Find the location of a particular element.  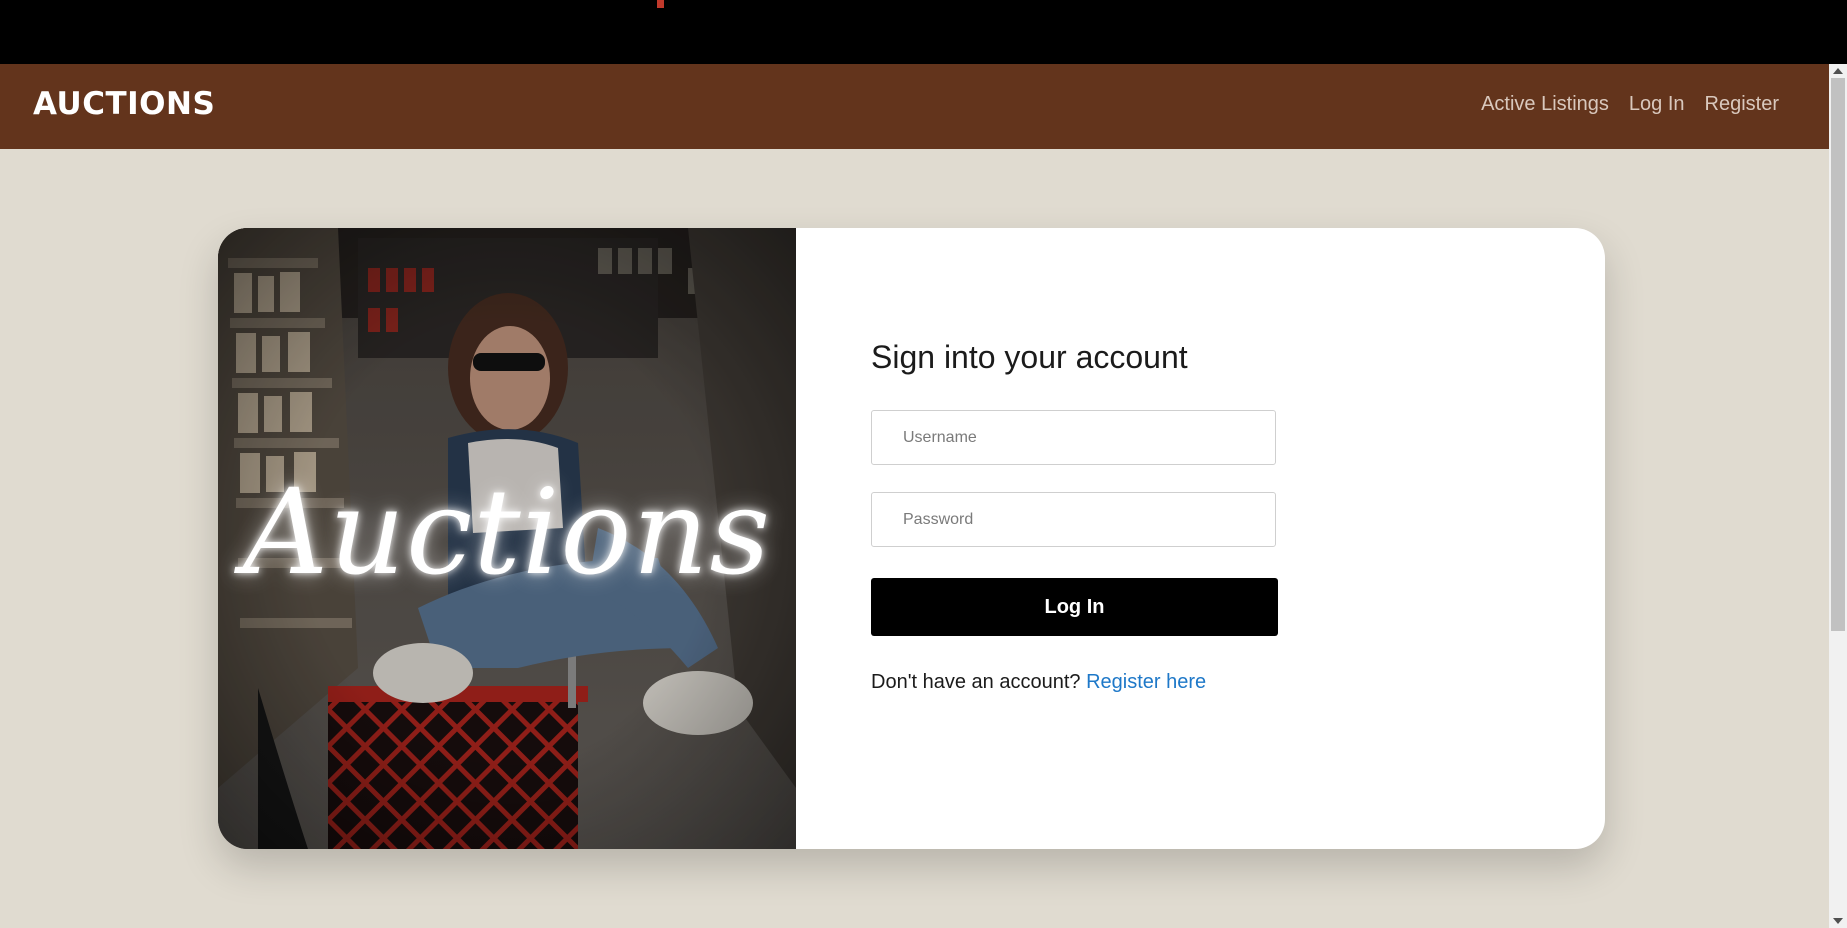

scroll-up-arrow-icon is located at coordinates (1838, 71).